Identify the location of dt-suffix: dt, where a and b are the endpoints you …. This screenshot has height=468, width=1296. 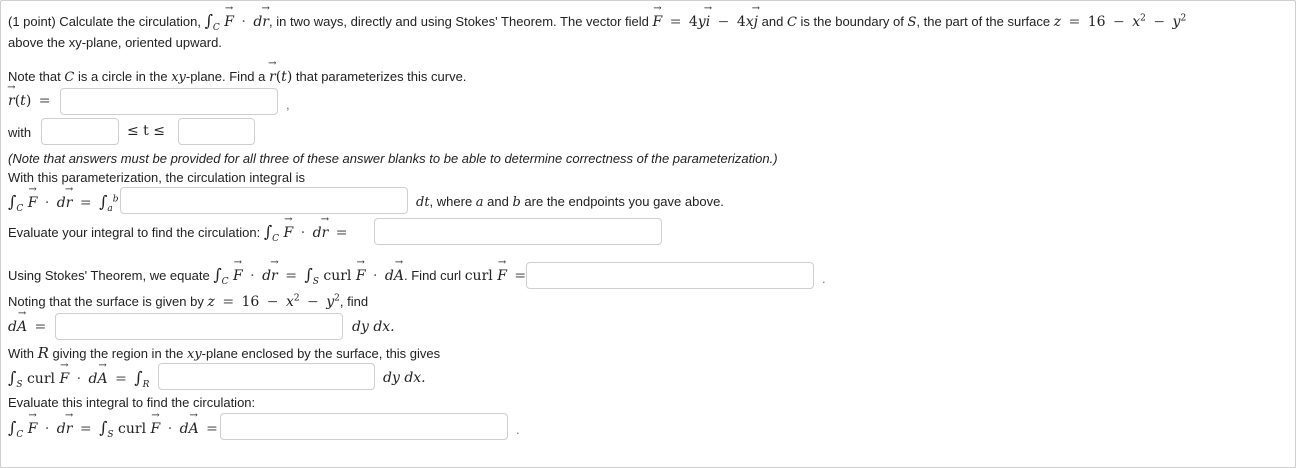
(570, 202).